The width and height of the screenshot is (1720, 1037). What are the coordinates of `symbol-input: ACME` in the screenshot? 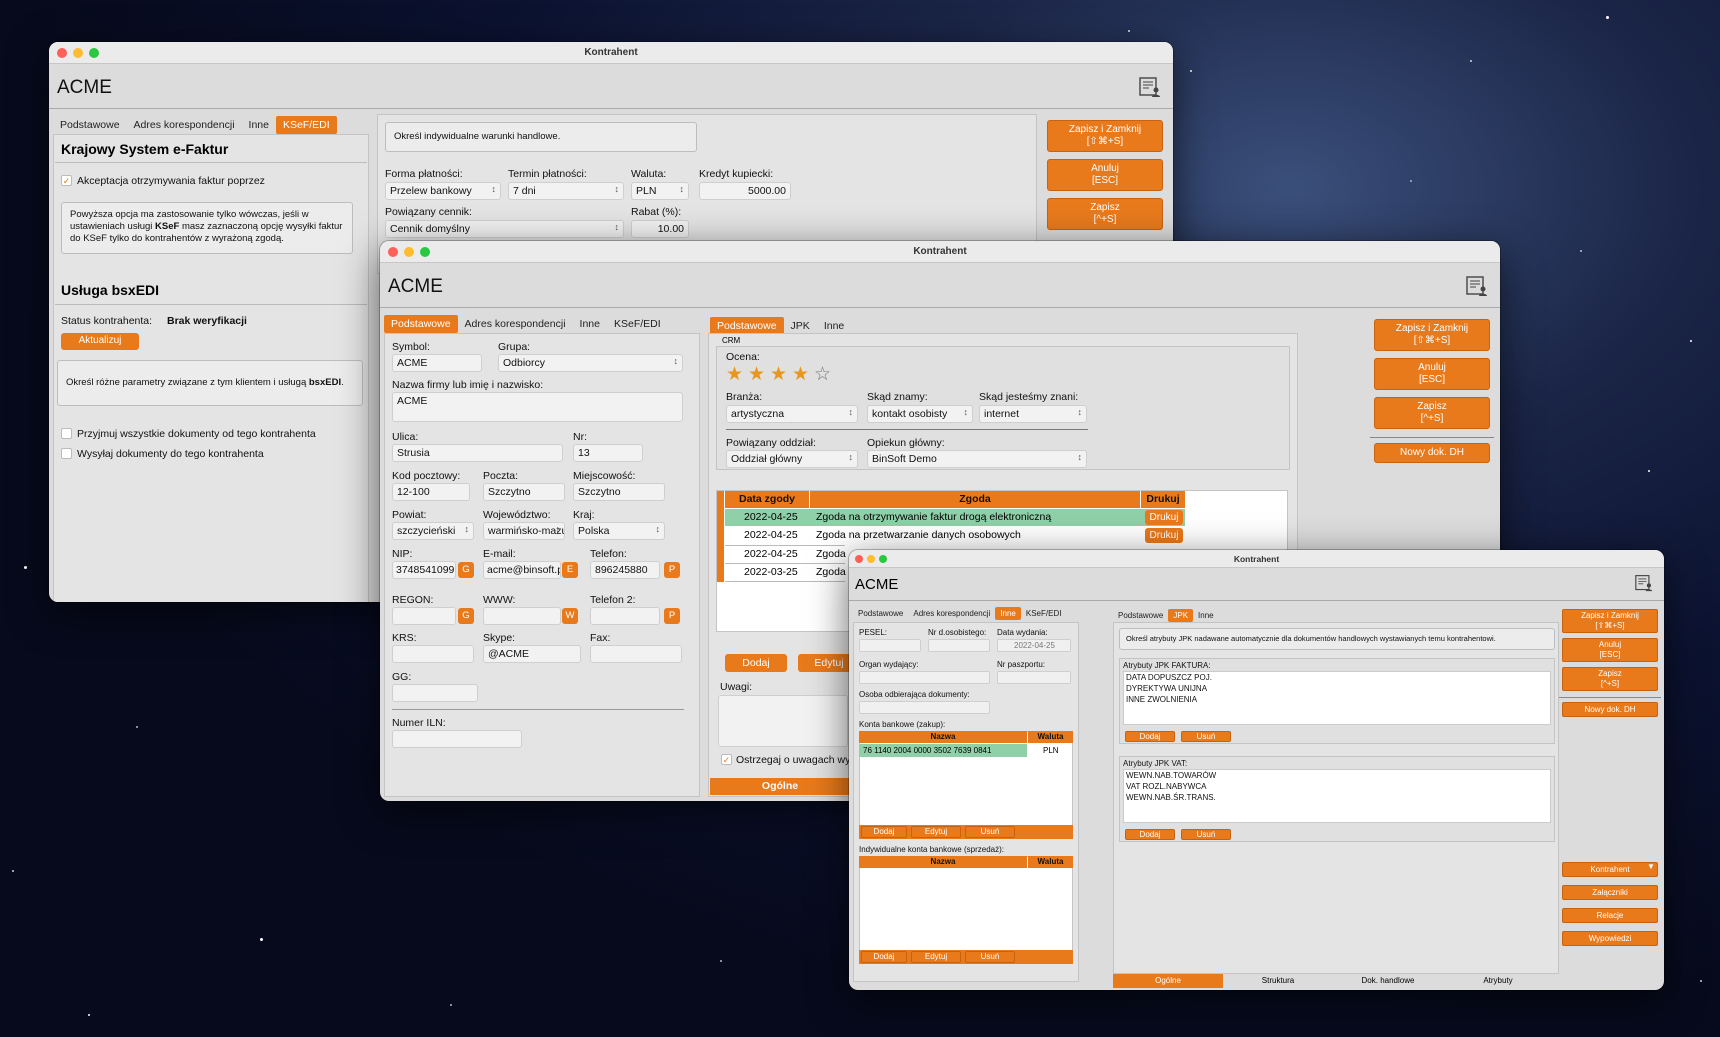 It's located at (437, 363).